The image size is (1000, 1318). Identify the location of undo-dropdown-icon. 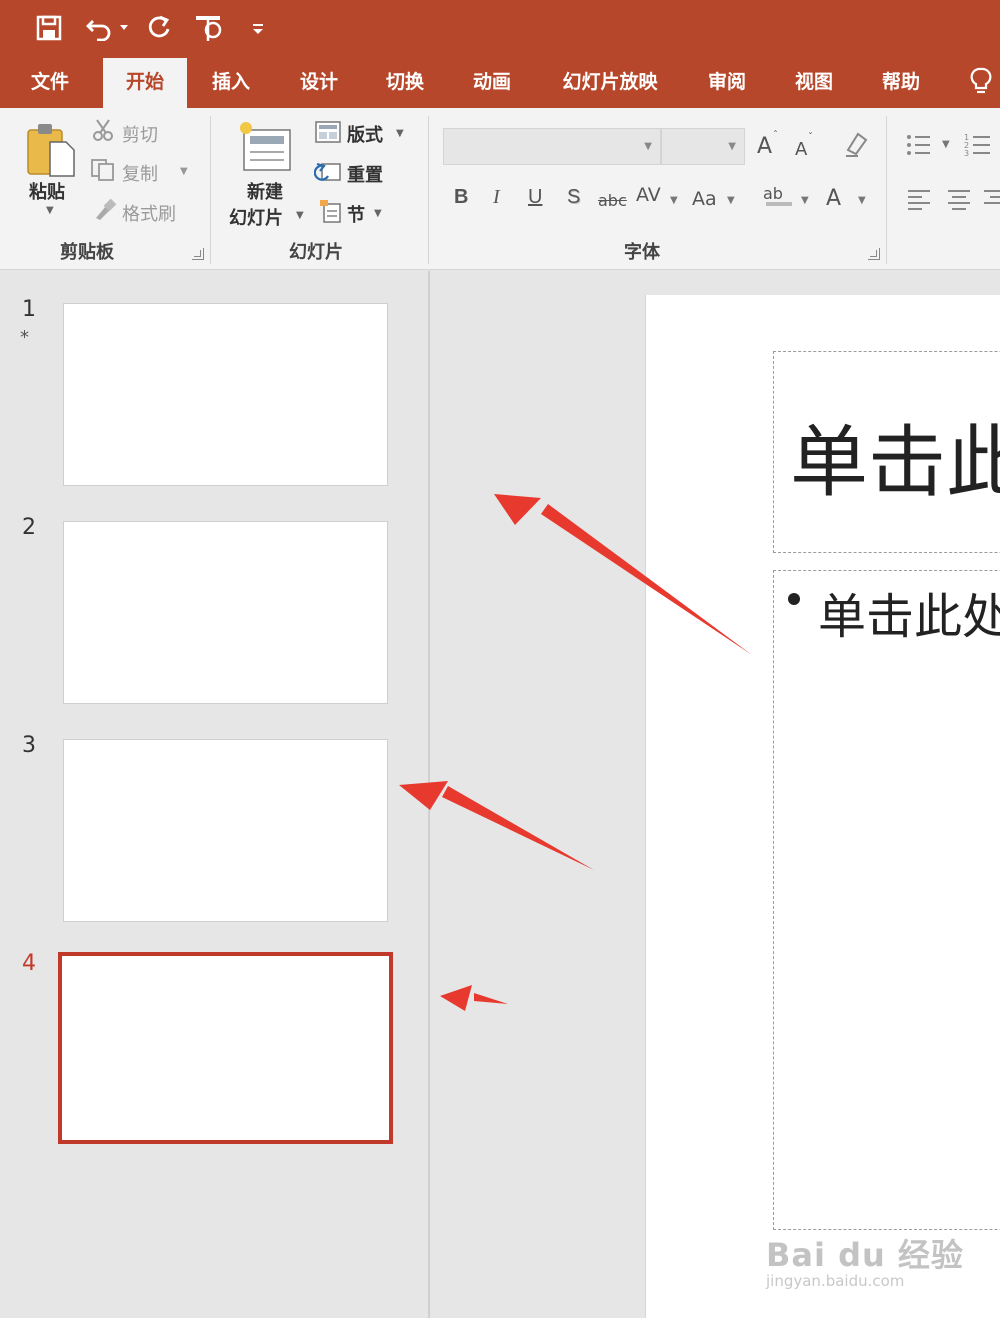
(124, 28).